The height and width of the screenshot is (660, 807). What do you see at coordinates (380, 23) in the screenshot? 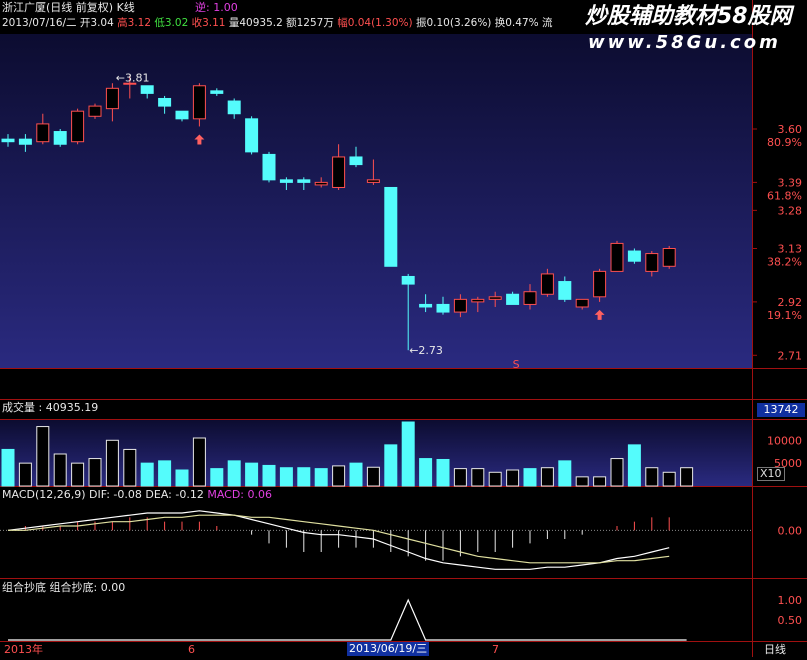
I see `quote-change: 0.04(1.30%)` at bounding box center [380, 23].